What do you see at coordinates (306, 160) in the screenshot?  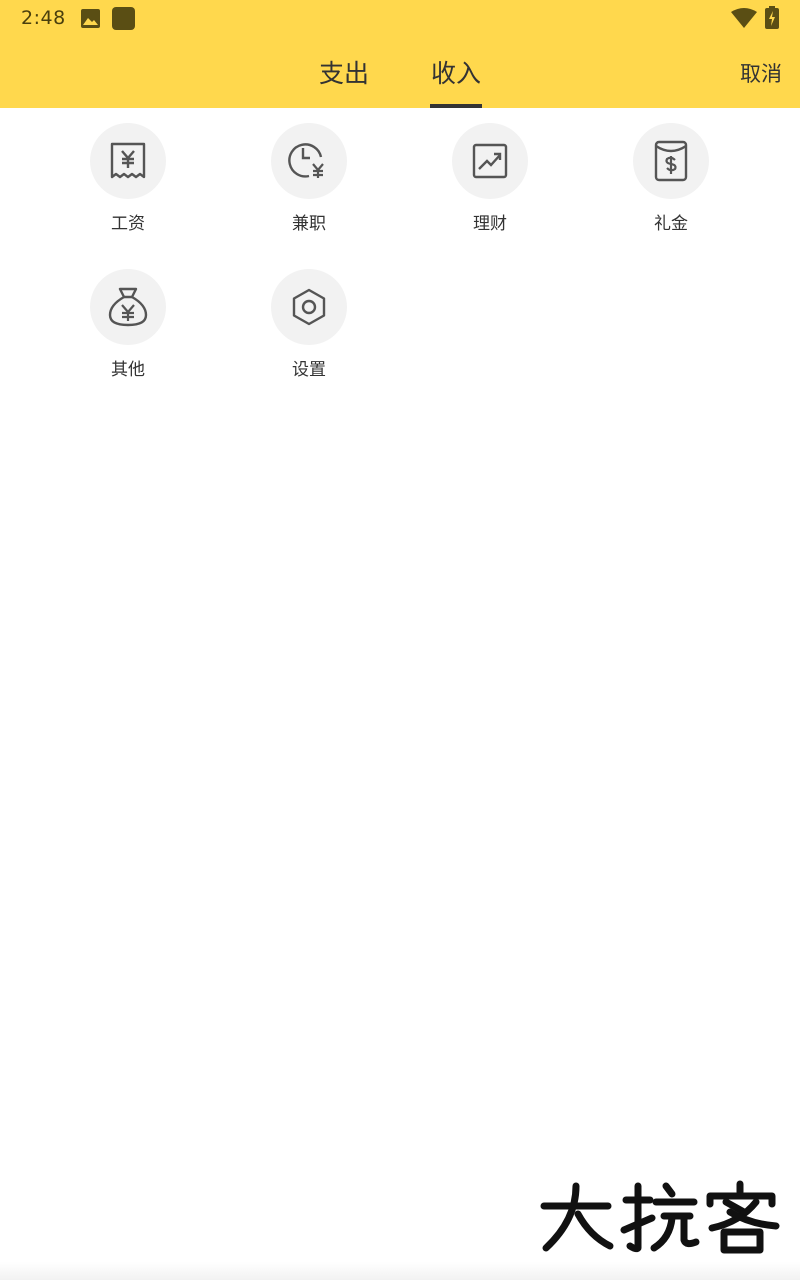 I see `clock-yen-icon` at bounding box center [306, 160].